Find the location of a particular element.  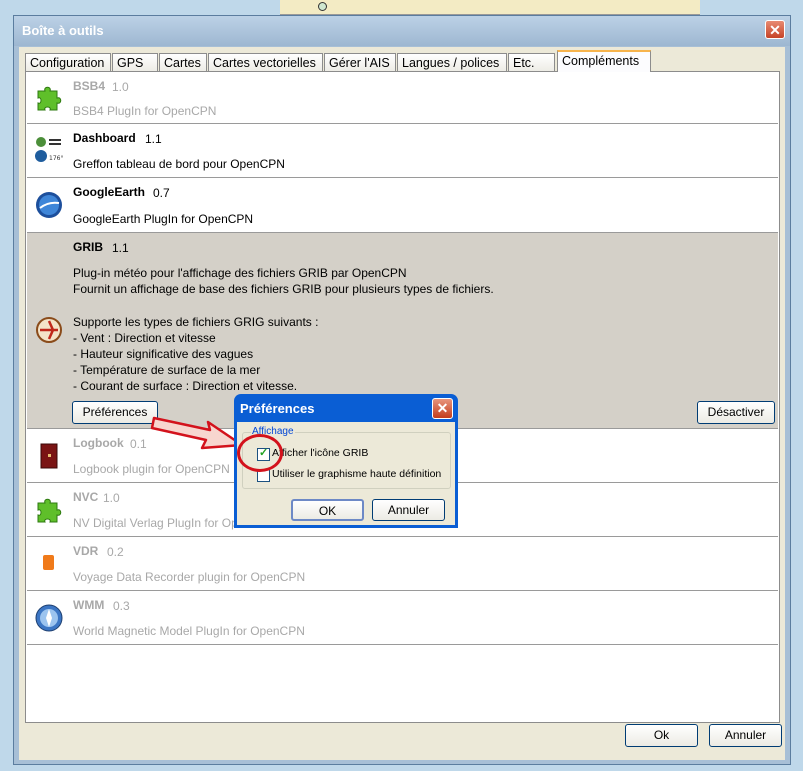

tab-configuration: Configuration is located at coordinates (68, 62).